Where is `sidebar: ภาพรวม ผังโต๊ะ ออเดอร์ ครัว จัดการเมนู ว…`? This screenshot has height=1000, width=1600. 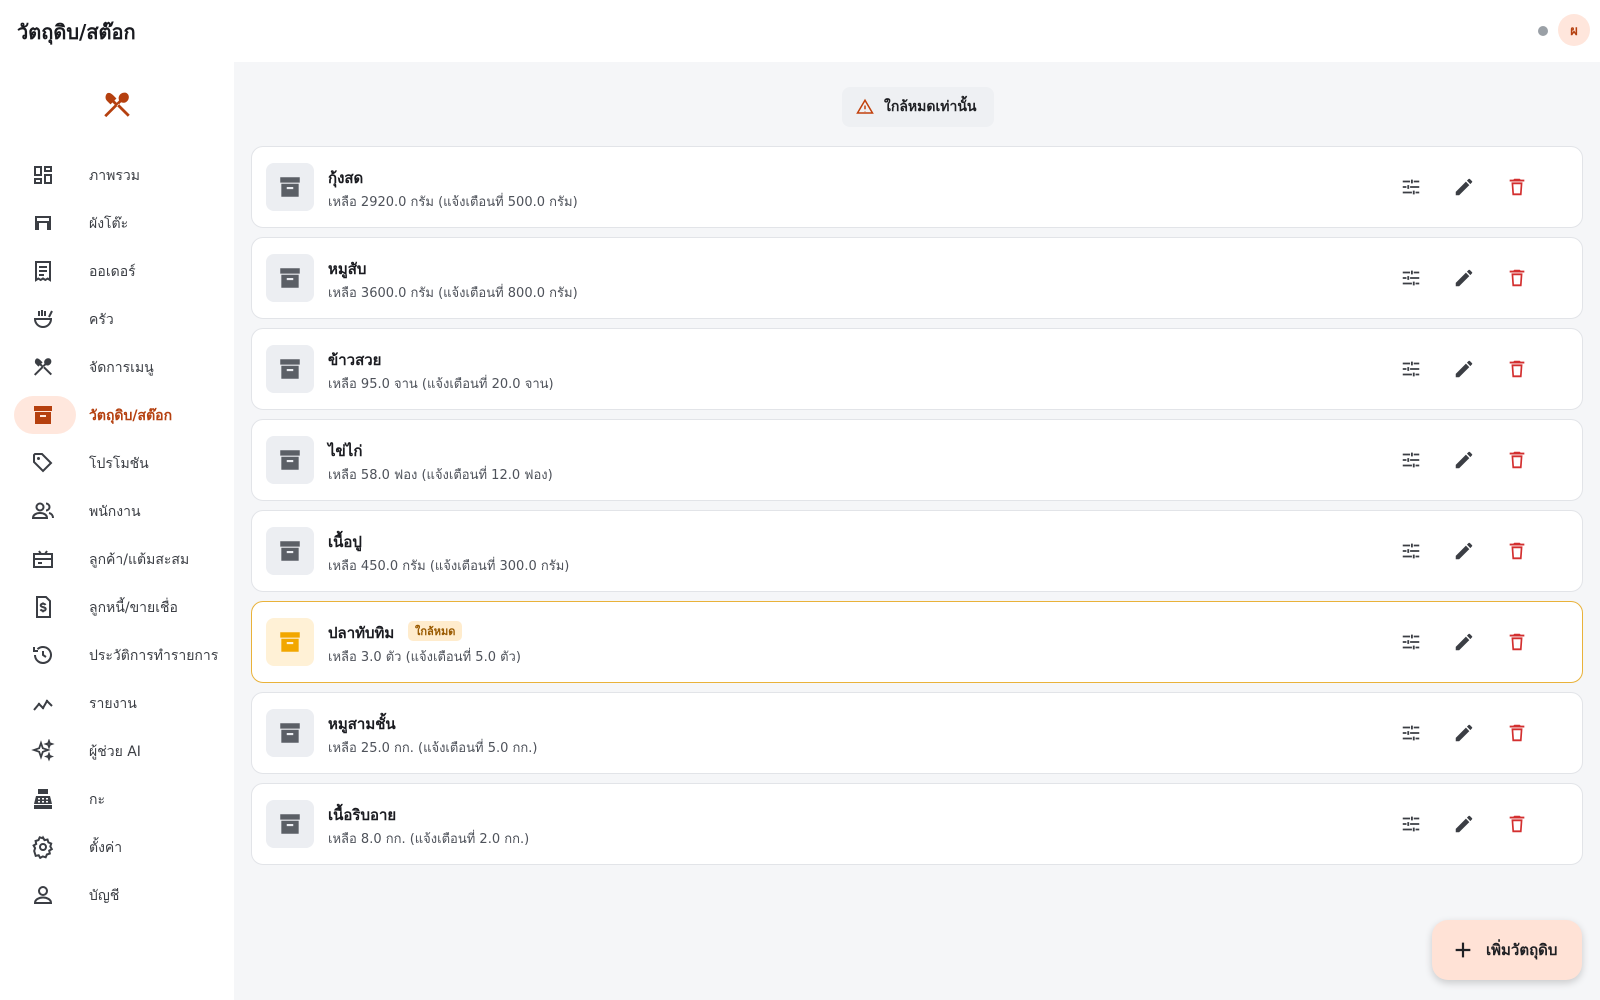 sidebar: ภาพรวม ผังโต๊ะ ออเดอร์ ครัว จัดการเมนู ว… is located at coordinates (117, 531).